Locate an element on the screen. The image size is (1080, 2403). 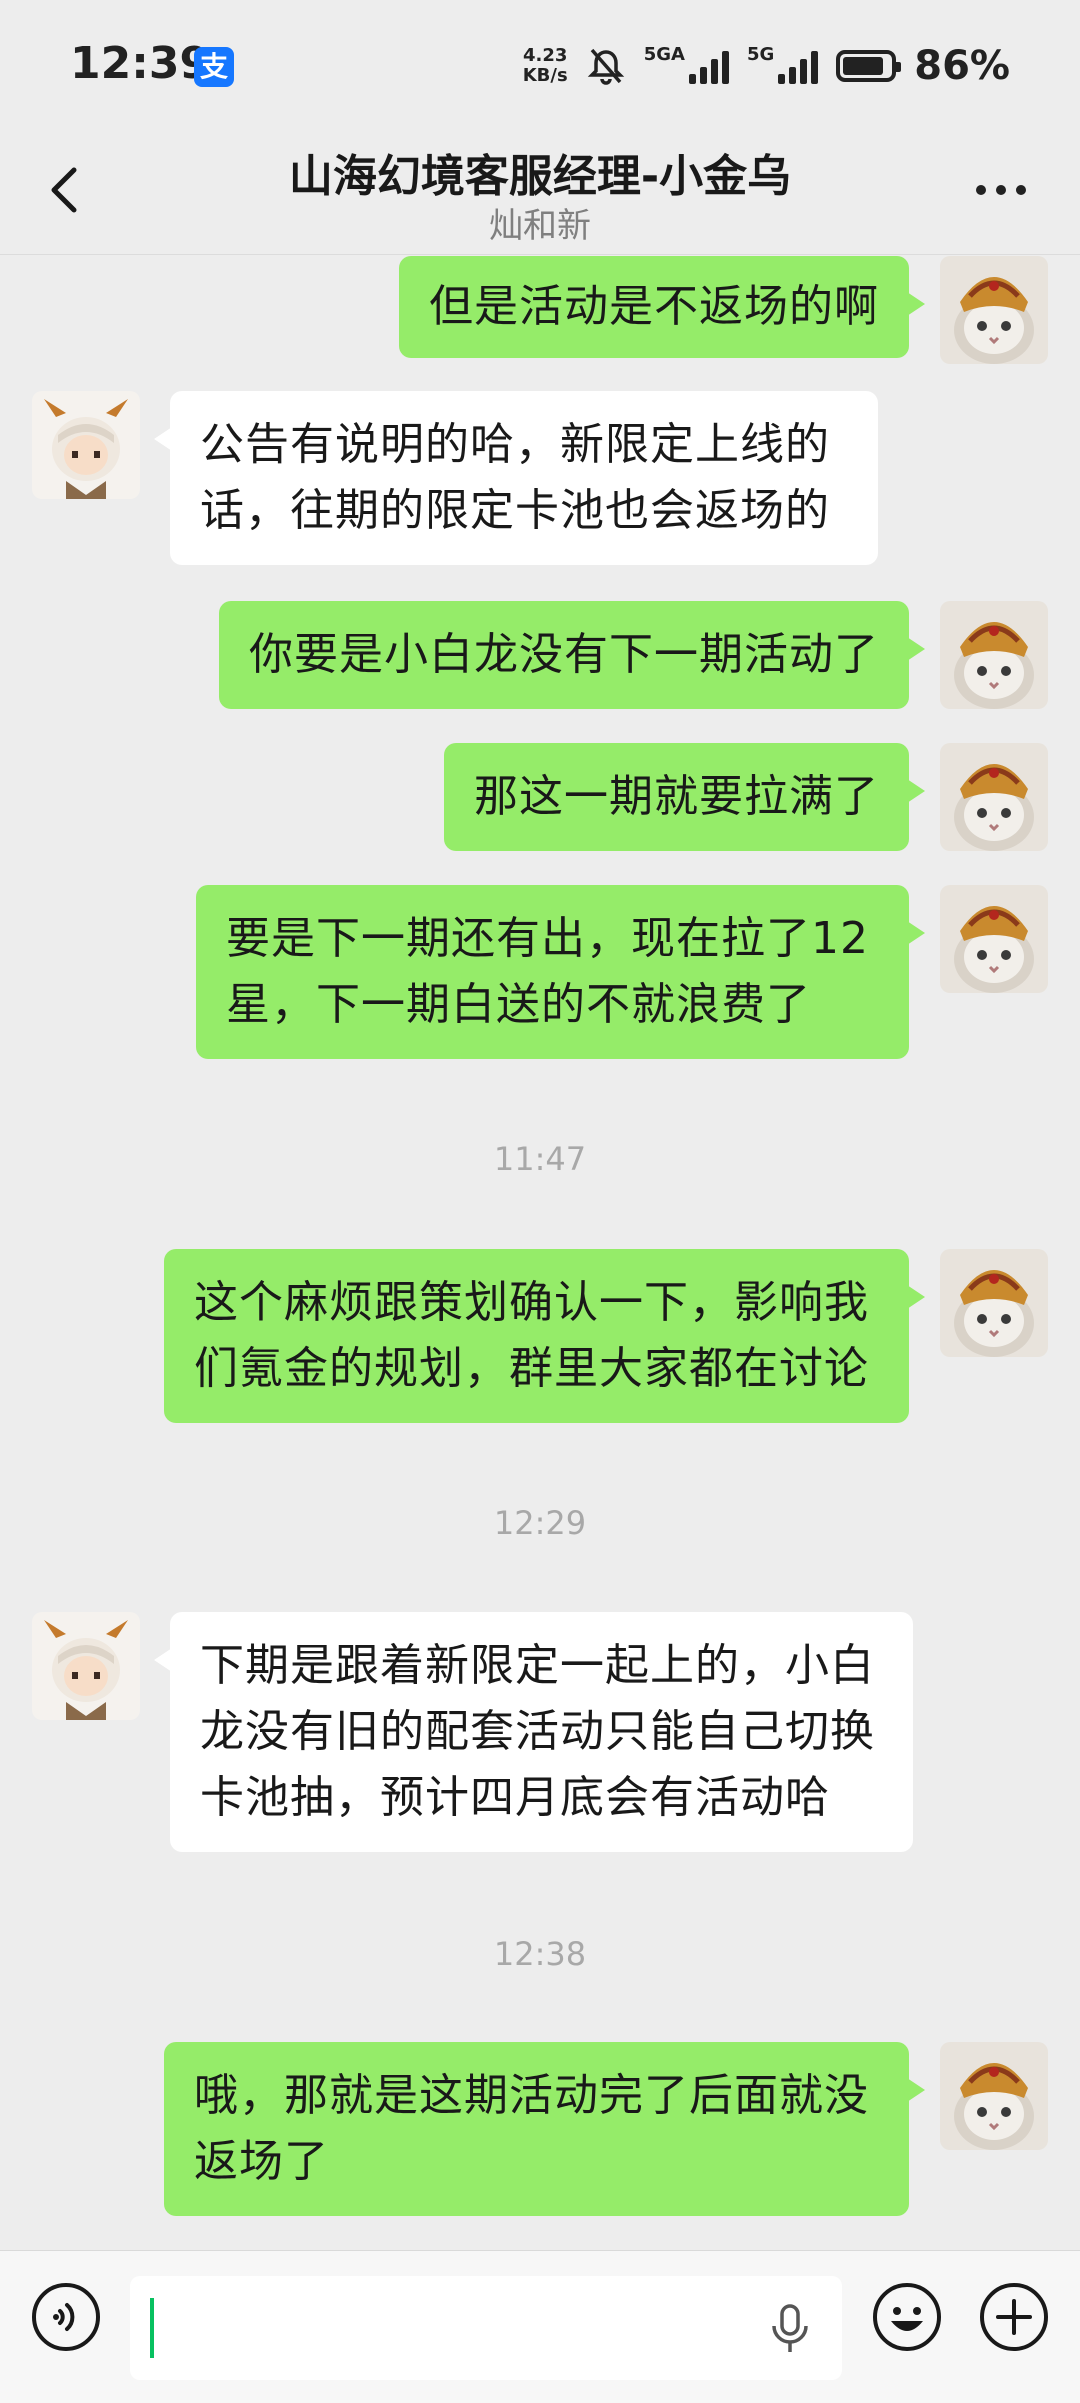
status-bar: 12:39 支 4.23 KB/s 5GA 5G 86% is located at coordinates (540, 65).